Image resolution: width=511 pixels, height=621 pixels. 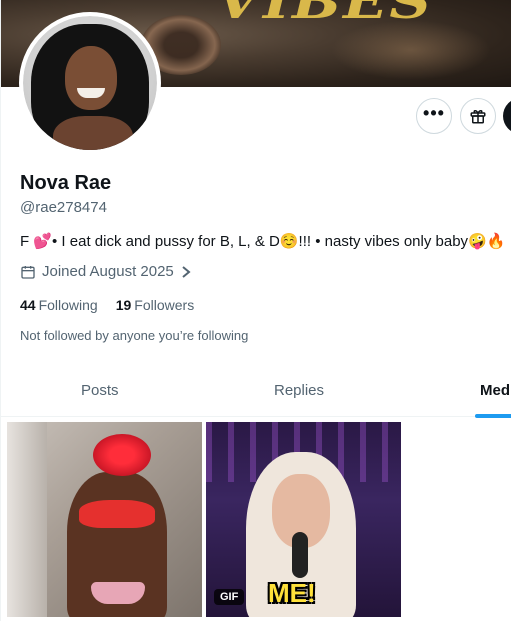 What do you see at coordinates (434, 113) in the screenshot?
I see `more-horizontal-icon: •••` at bounding box center [434, 113].